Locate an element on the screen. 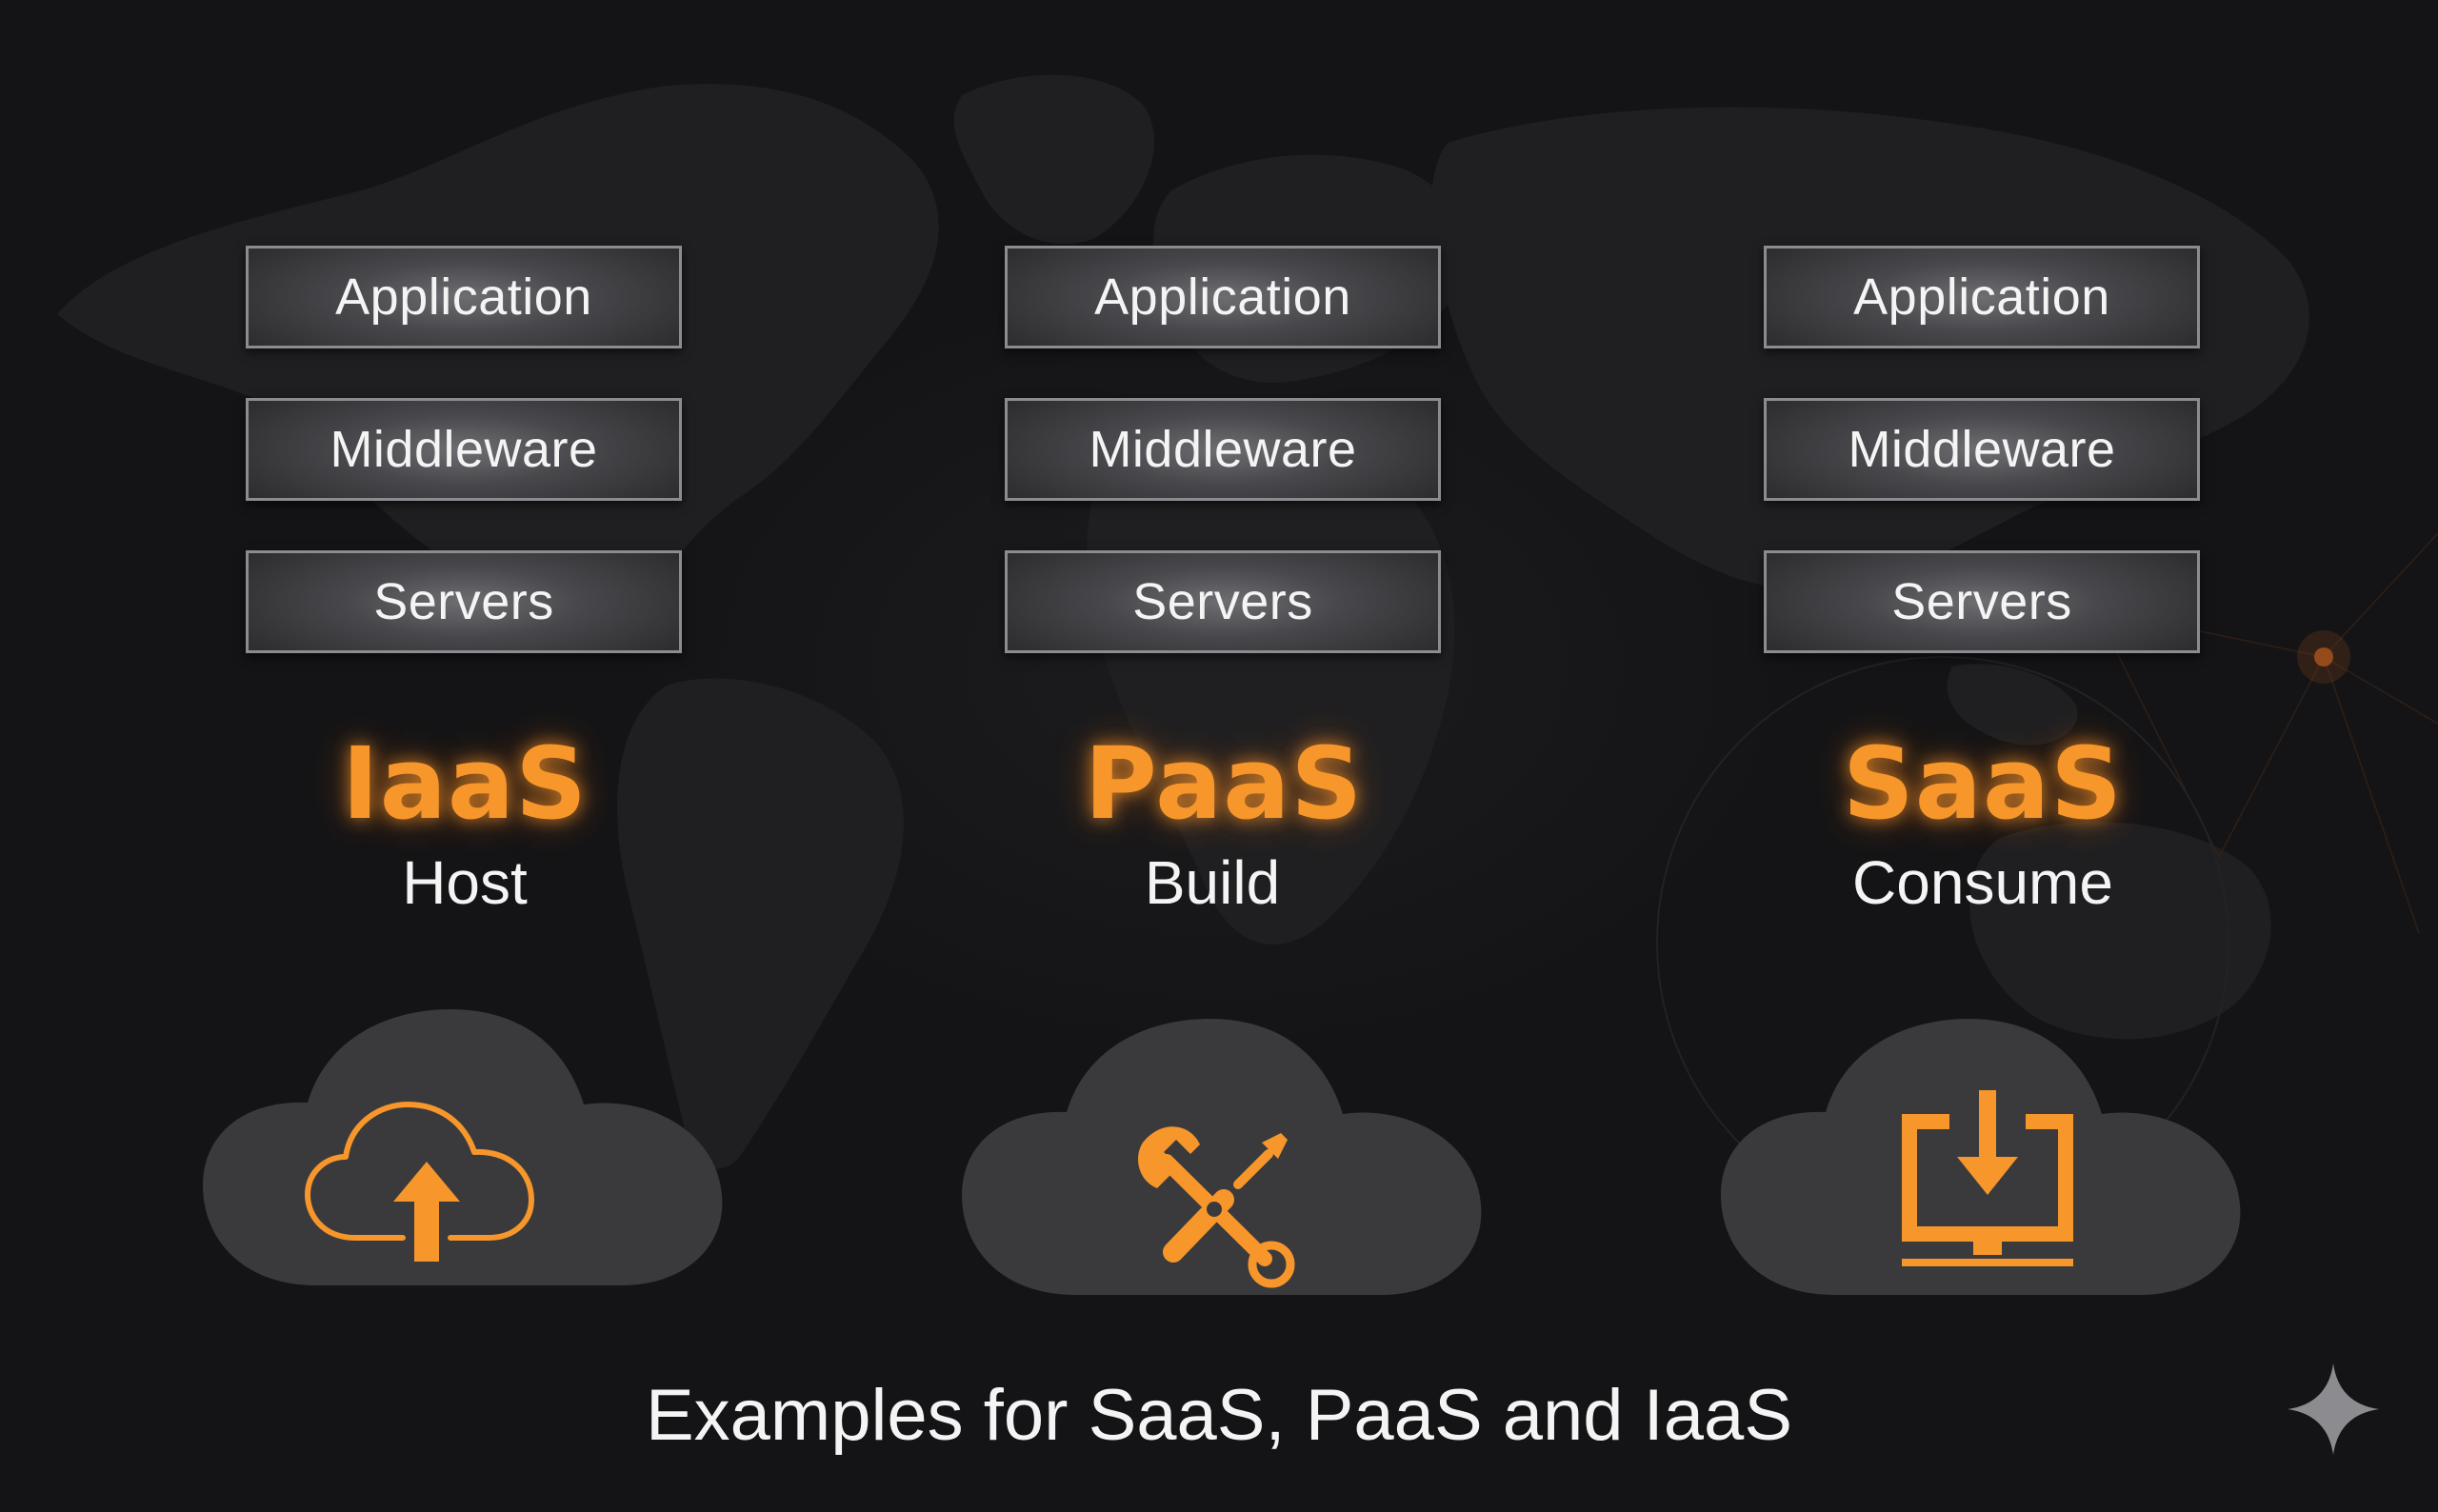 This screenshot has width=2438, height=1512. model-verb: Host is located at coordinates (465, 882).